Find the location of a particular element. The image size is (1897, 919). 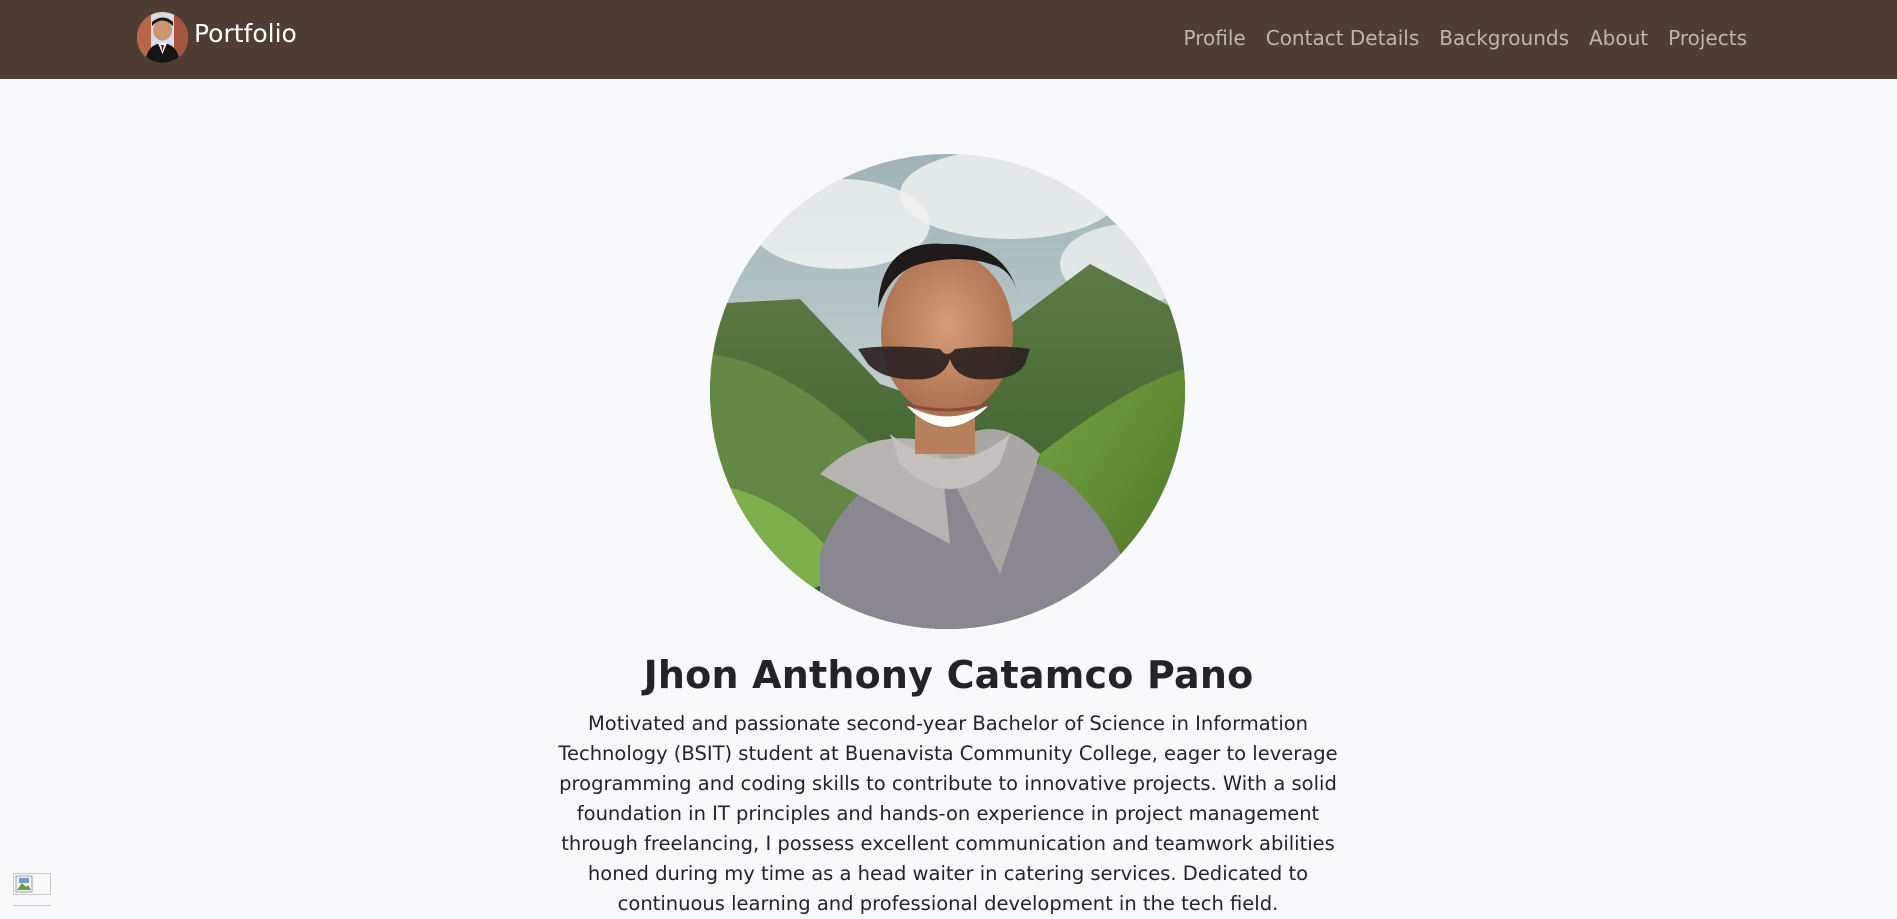

nav-link-backgrounds: Backgrounds is located at coordinates (1504, 38).